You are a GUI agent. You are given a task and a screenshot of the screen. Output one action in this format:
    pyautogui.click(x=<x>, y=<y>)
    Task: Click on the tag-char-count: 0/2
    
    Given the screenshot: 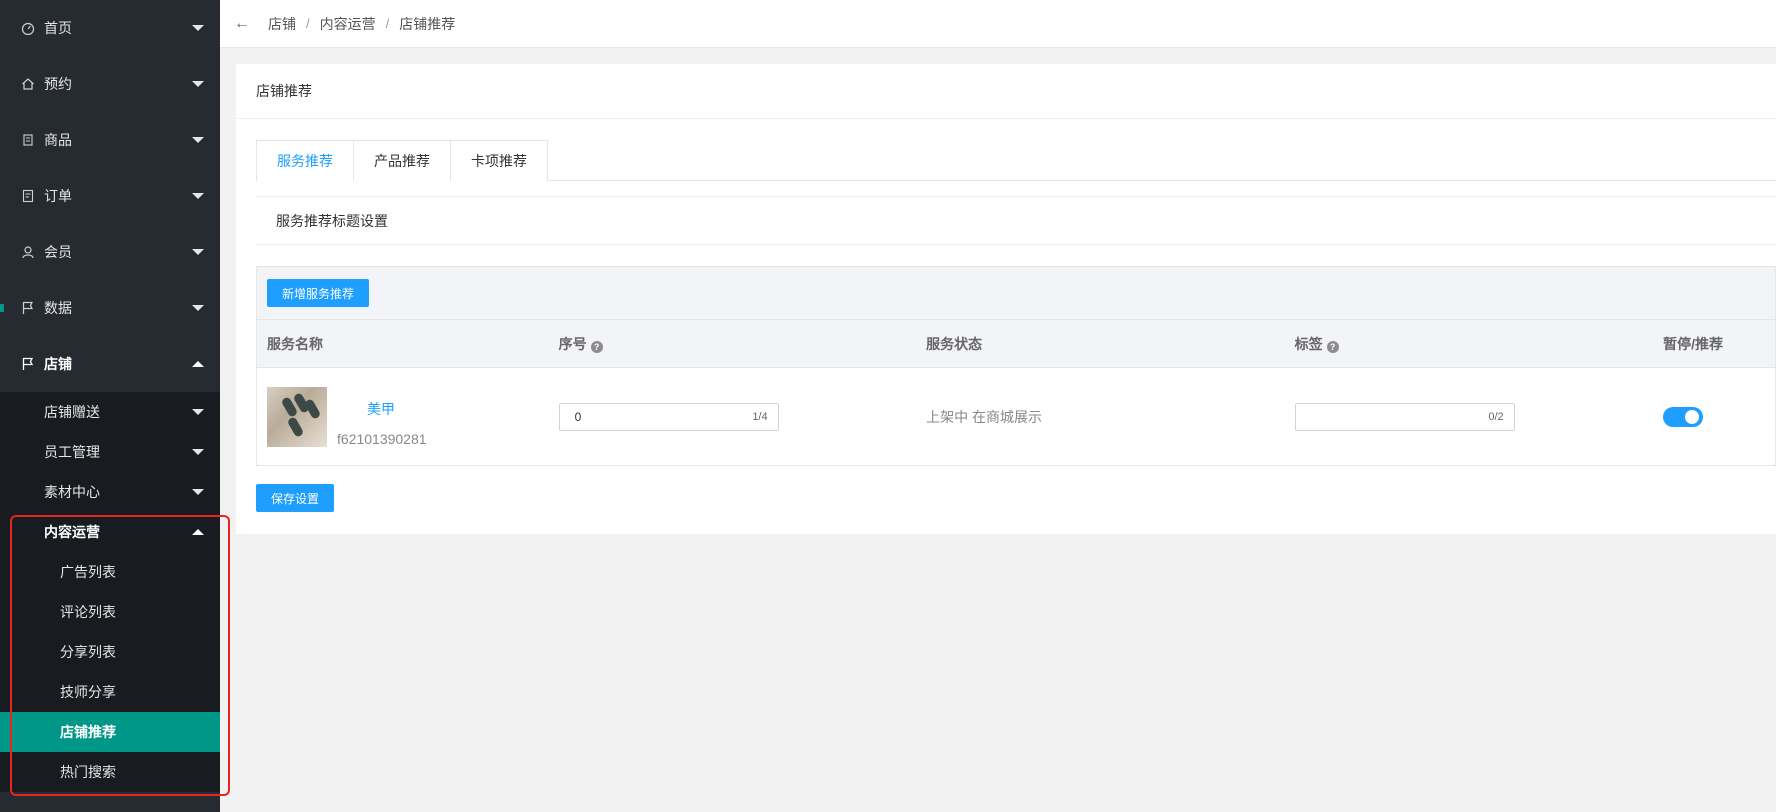 What is the action you would take?
    pyautogui.click(x=1496, y=416)
    